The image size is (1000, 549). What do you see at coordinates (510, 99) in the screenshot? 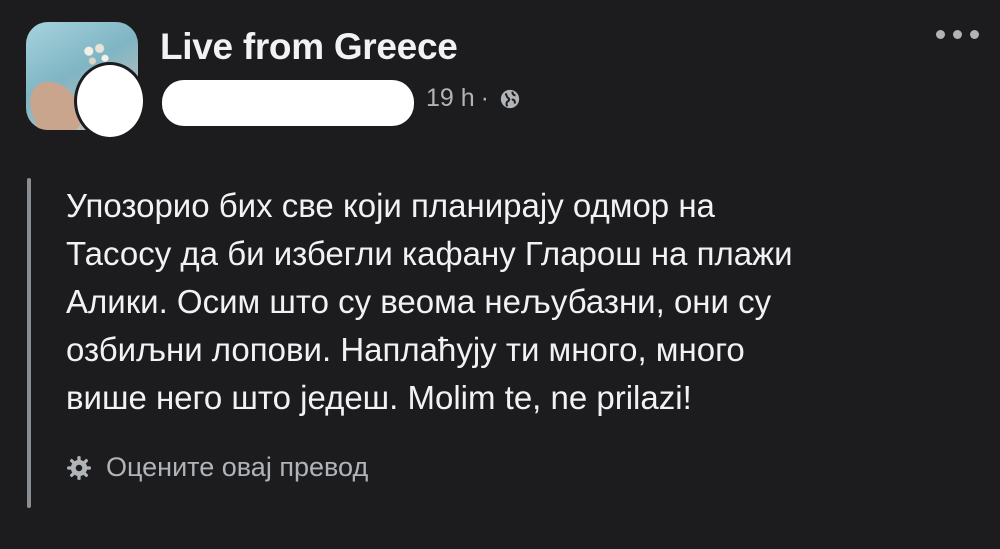
I see `globe-icon` at bounding box center [510, 99].